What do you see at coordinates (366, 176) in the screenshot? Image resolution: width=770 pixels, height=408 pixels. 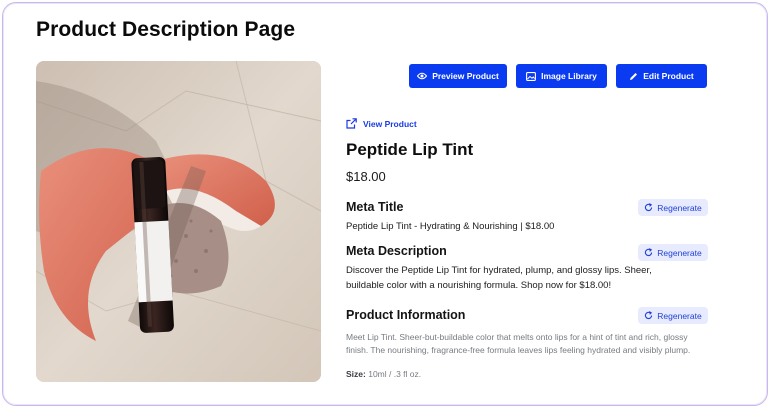 I see `product-price: $18.00` at bounding box center [366, 176].